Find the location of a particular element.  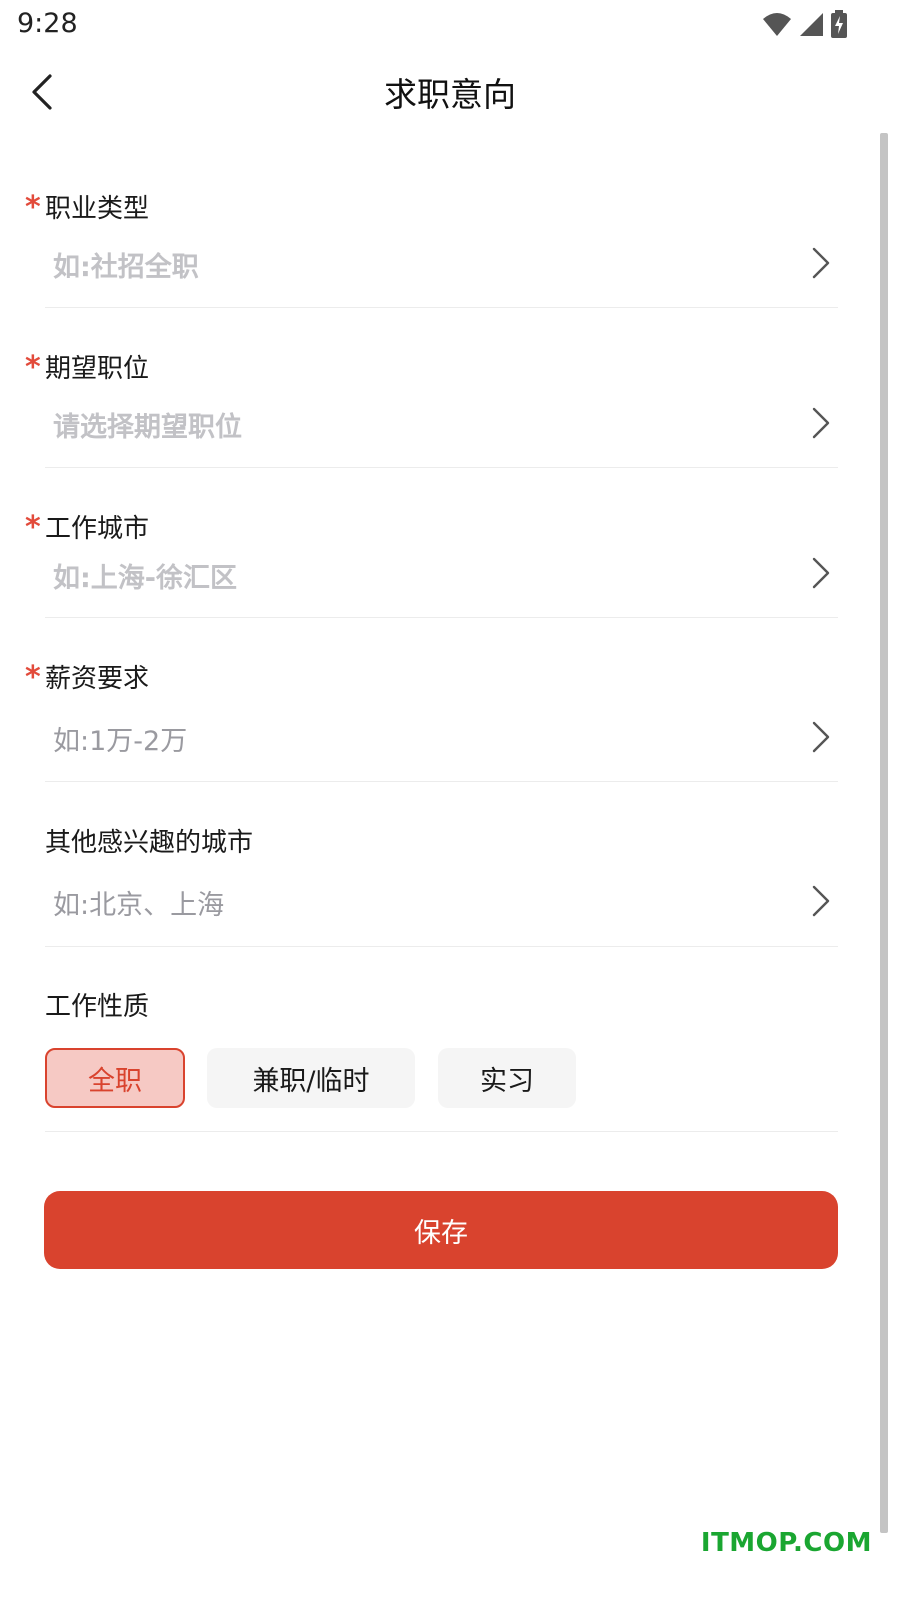

tag-internship: 实习 is located at coordinates (507, 1078).